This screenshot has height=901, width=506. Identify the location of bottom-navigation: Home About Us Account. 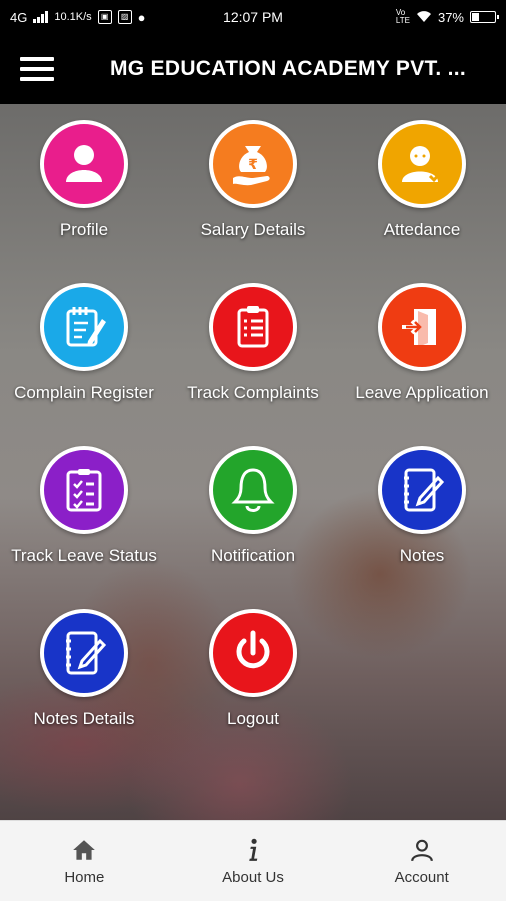
(253, 860).